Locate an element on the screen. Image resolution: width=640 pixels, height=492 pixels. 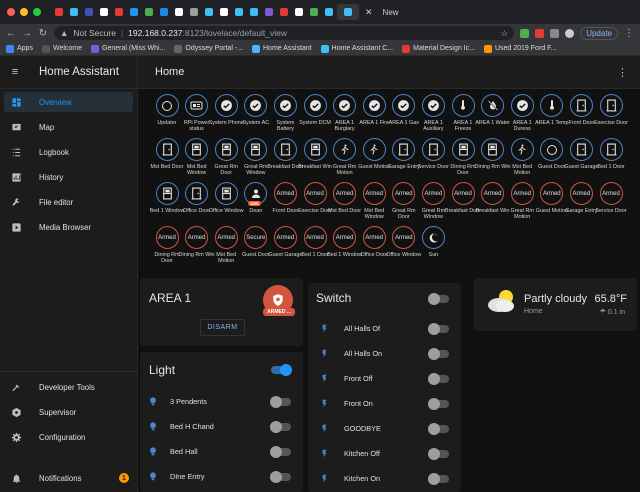
state-badge: Armed Great Rm Motion is located at coordinates (522, 201).